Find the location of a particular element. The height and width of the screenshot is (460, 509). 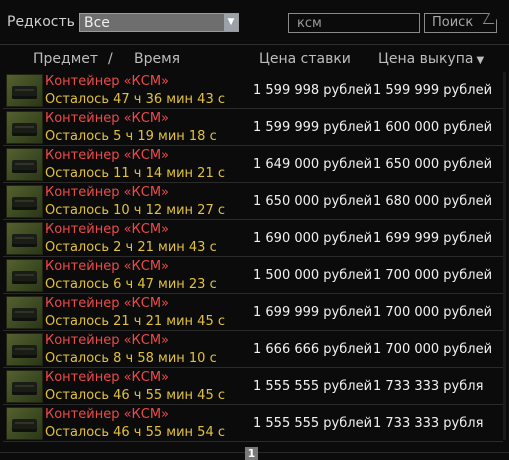

time-left: Осталось 2 ч 21 мин 43 с is located at coordinates (131, 247).